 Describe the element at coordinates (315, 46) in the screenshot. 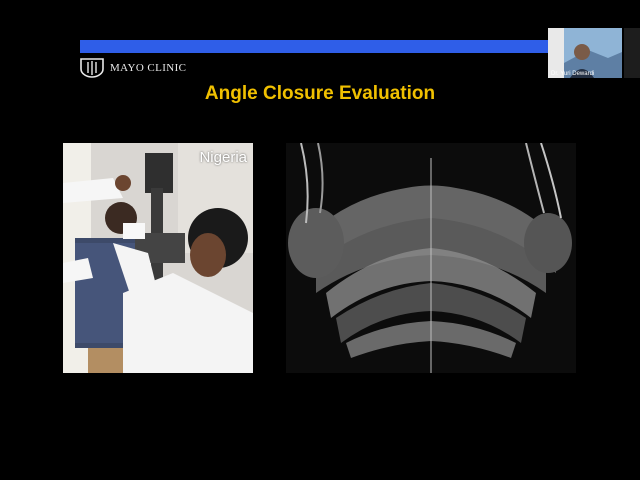

I see `header-bar` at that location.